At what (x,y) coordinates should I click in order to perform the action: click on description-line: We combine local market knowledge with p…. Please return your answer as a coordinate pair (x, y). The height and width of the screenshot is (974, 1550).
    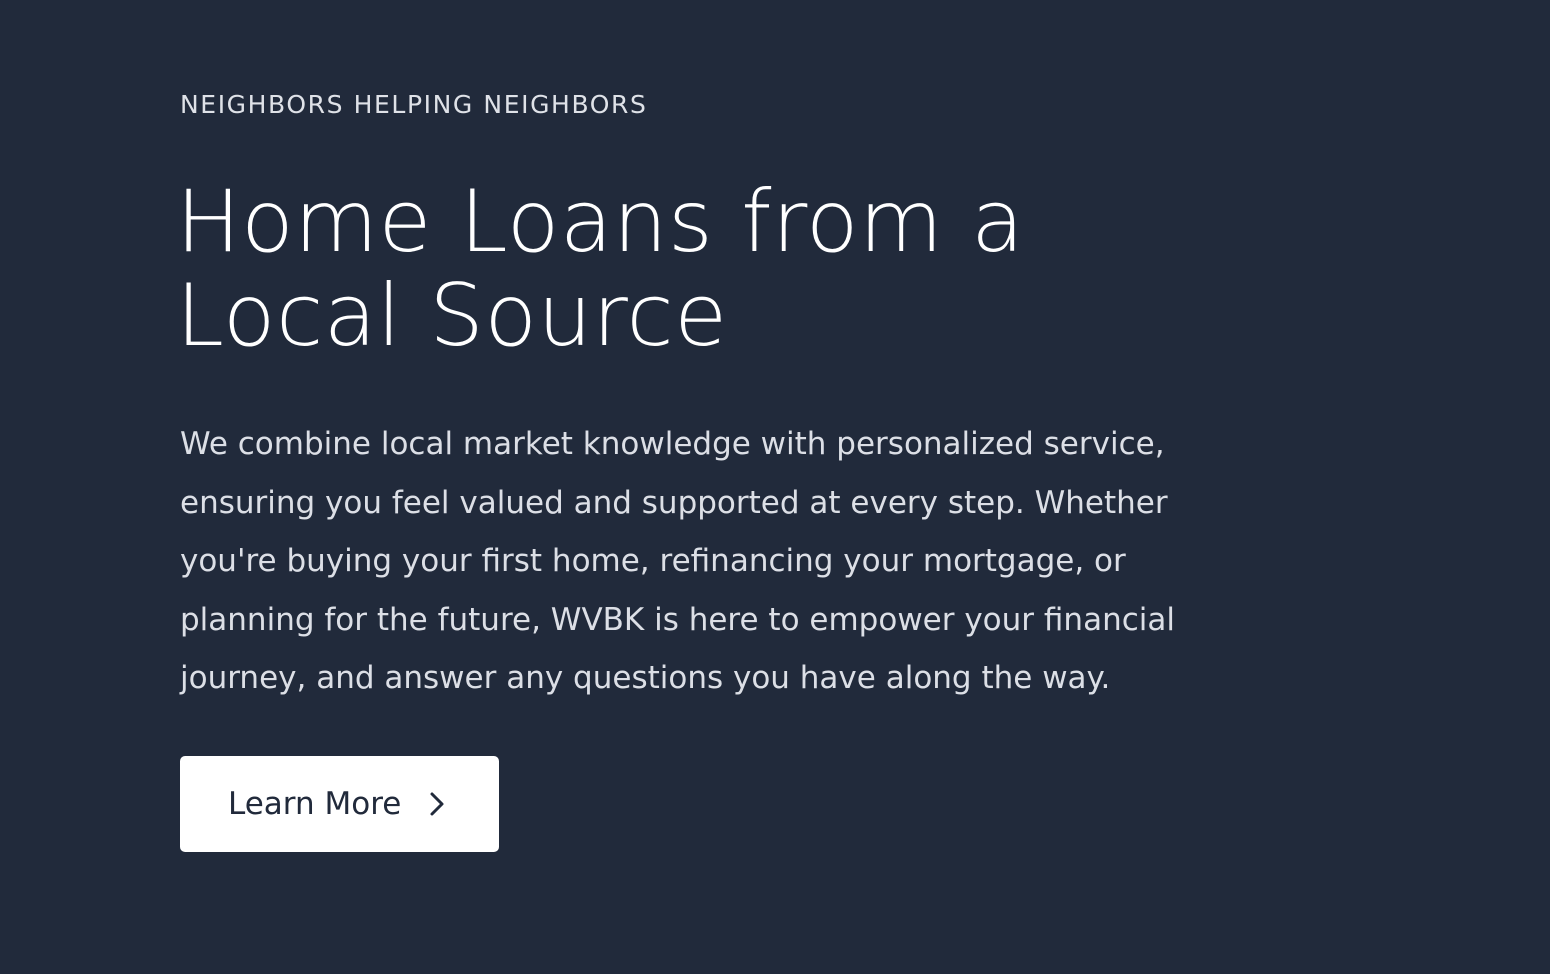
    Looking at the image, I should click on (672, 444).